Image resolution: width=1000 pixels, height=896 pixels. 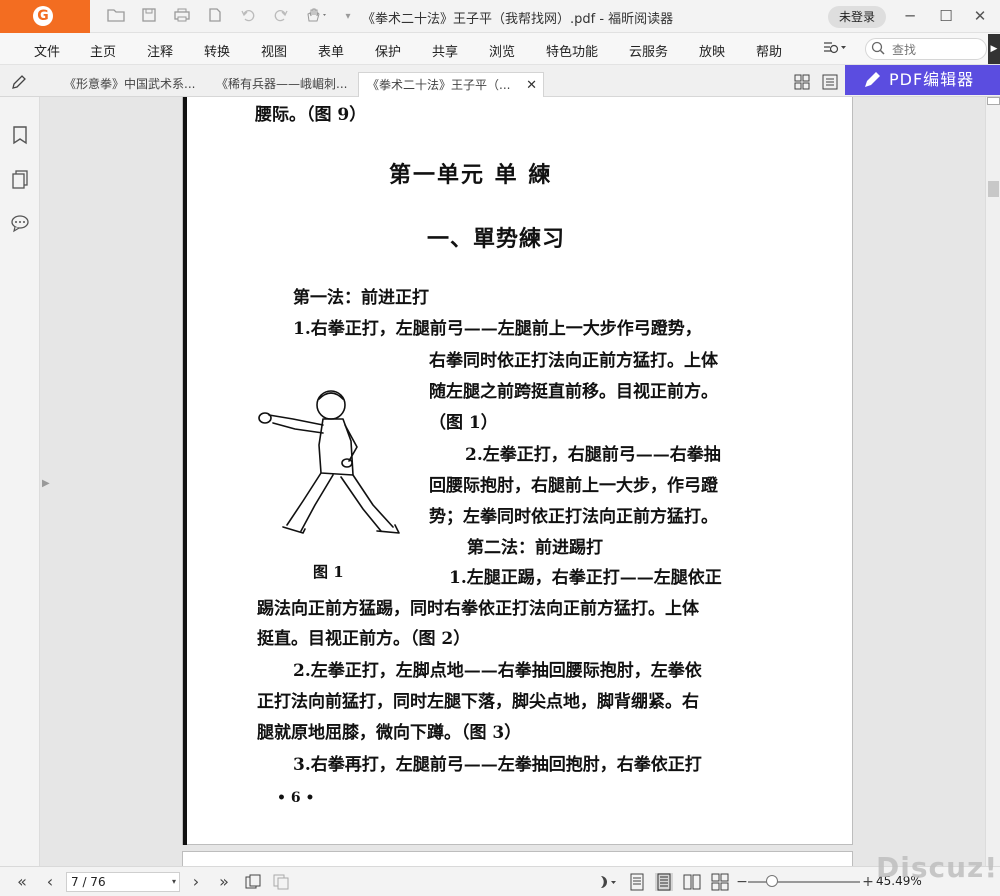 What do you see at coordinates (573, 517) in the screenshot?
I see `text-line: 势；左拳同时依正打法向正前方猛打。` at bounding box center [573, 517].